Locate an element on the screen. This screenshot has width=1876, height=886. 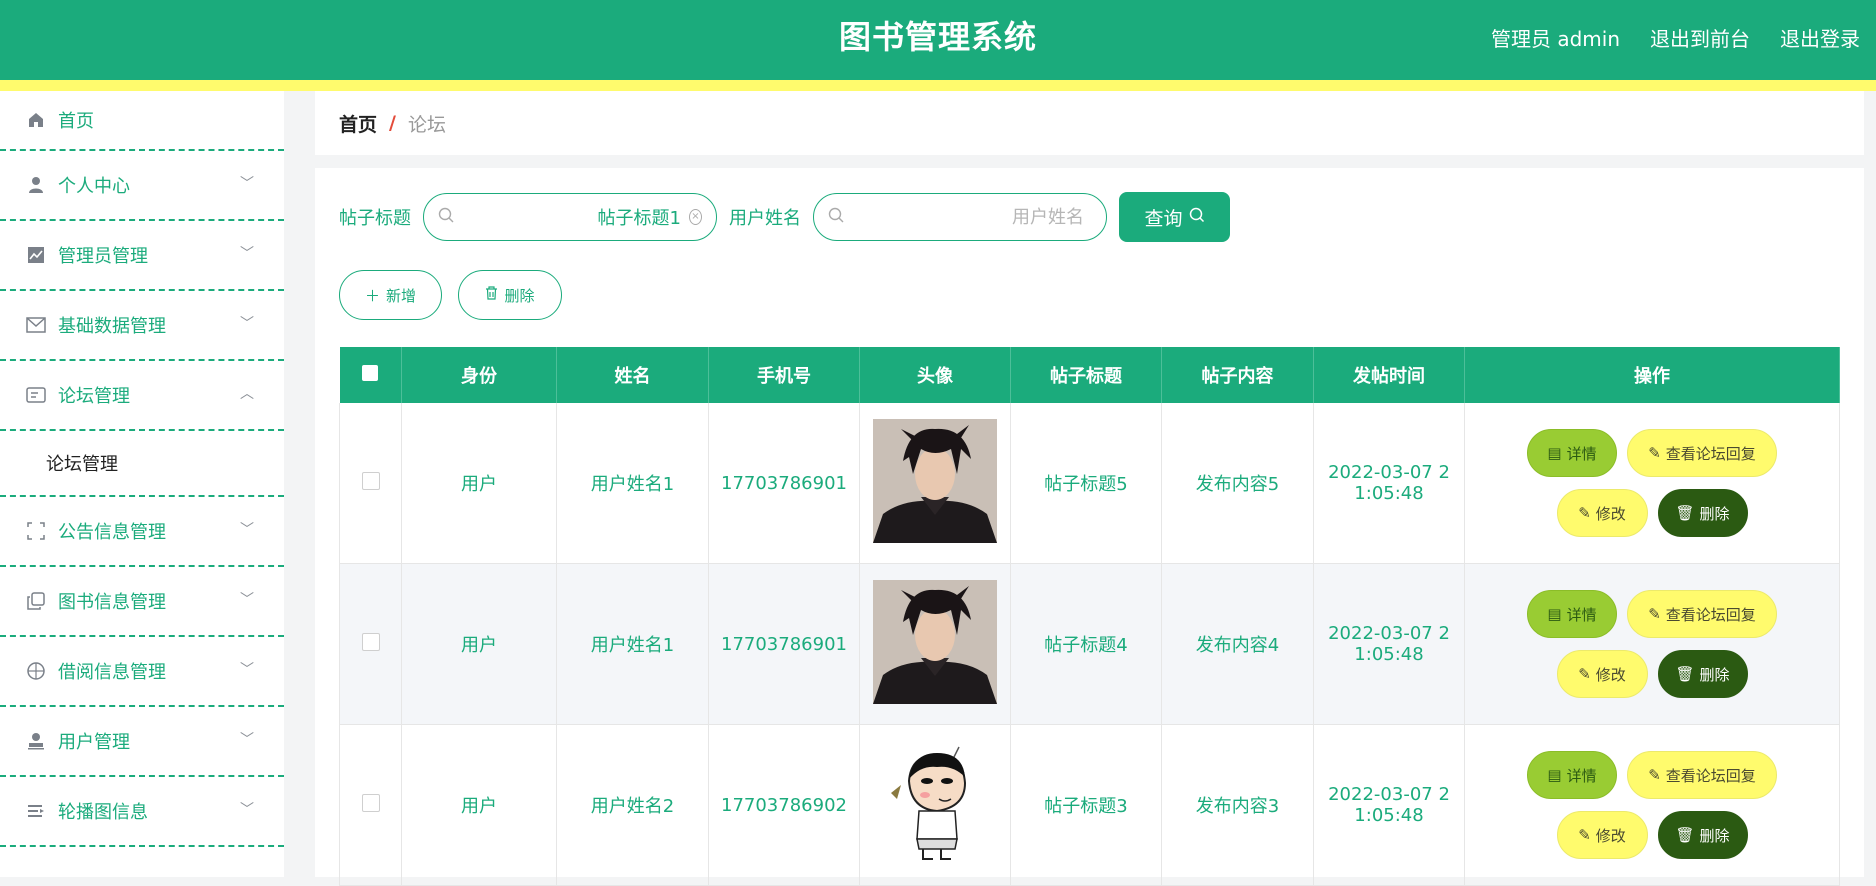
search-bar: 帖子标题 × 用户姓名 查询 is located at coordinates (784, 217).